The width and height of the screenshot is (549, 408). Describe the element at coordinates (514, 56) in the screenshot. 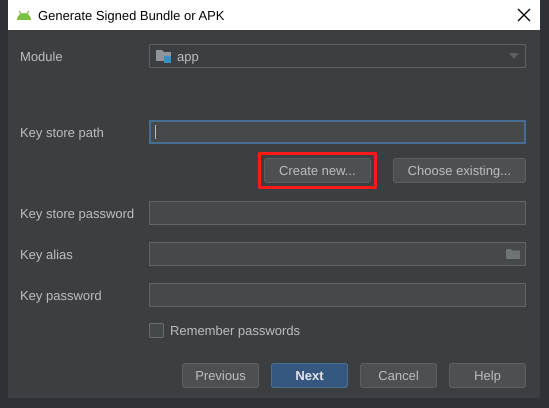

I see `dropdown-arrow-icon` at that location.